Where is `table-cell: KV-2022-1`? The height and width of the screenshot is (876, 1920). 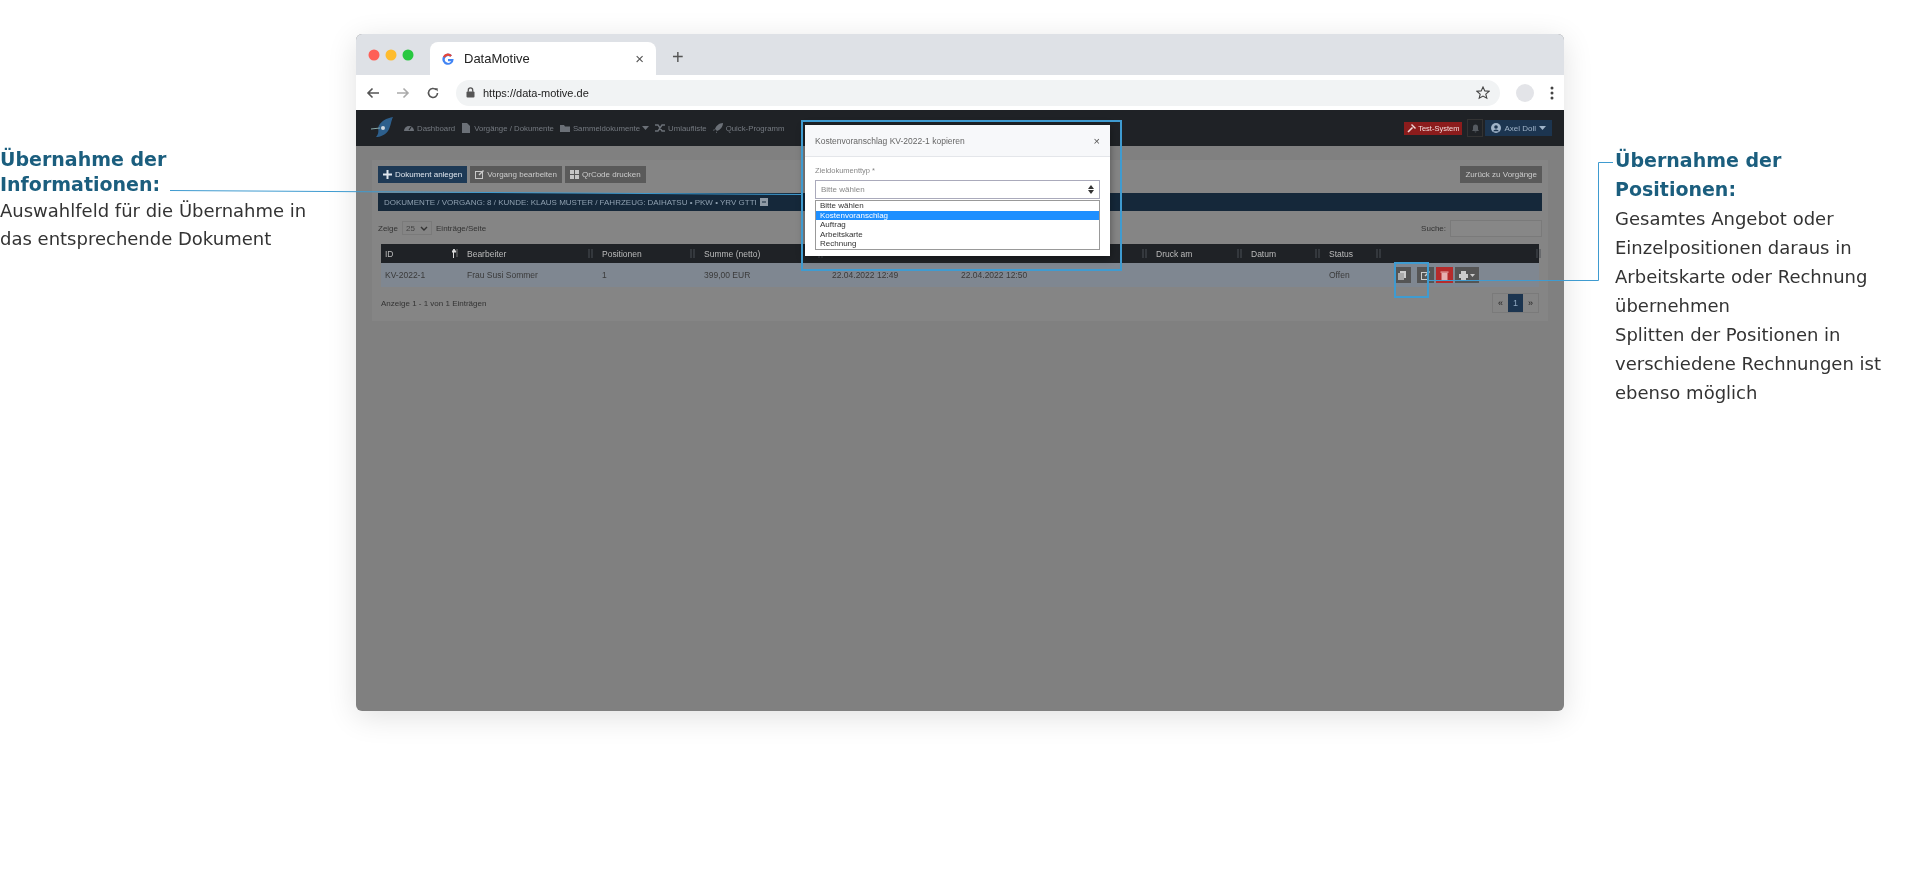
table-cell: KV-2022-1 is located at coordinates (405, 275).